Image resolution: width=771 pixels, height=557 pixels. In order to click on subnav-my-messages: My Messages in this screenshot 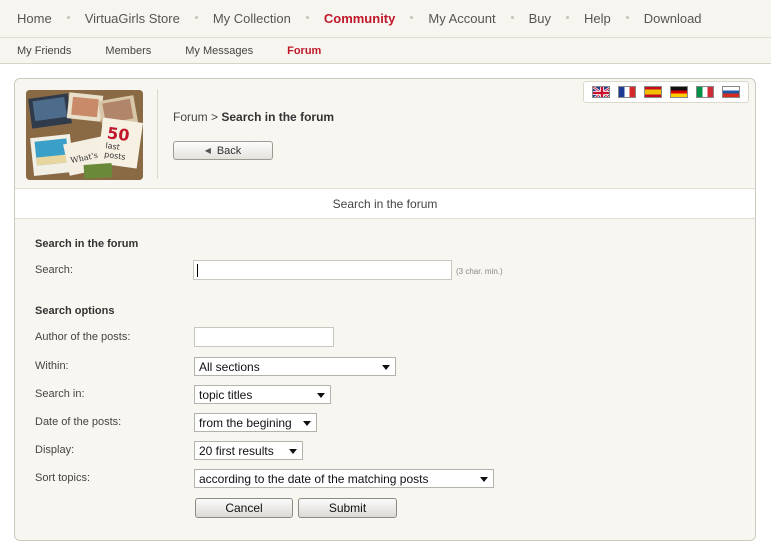, I will do `click(219, 51)`.